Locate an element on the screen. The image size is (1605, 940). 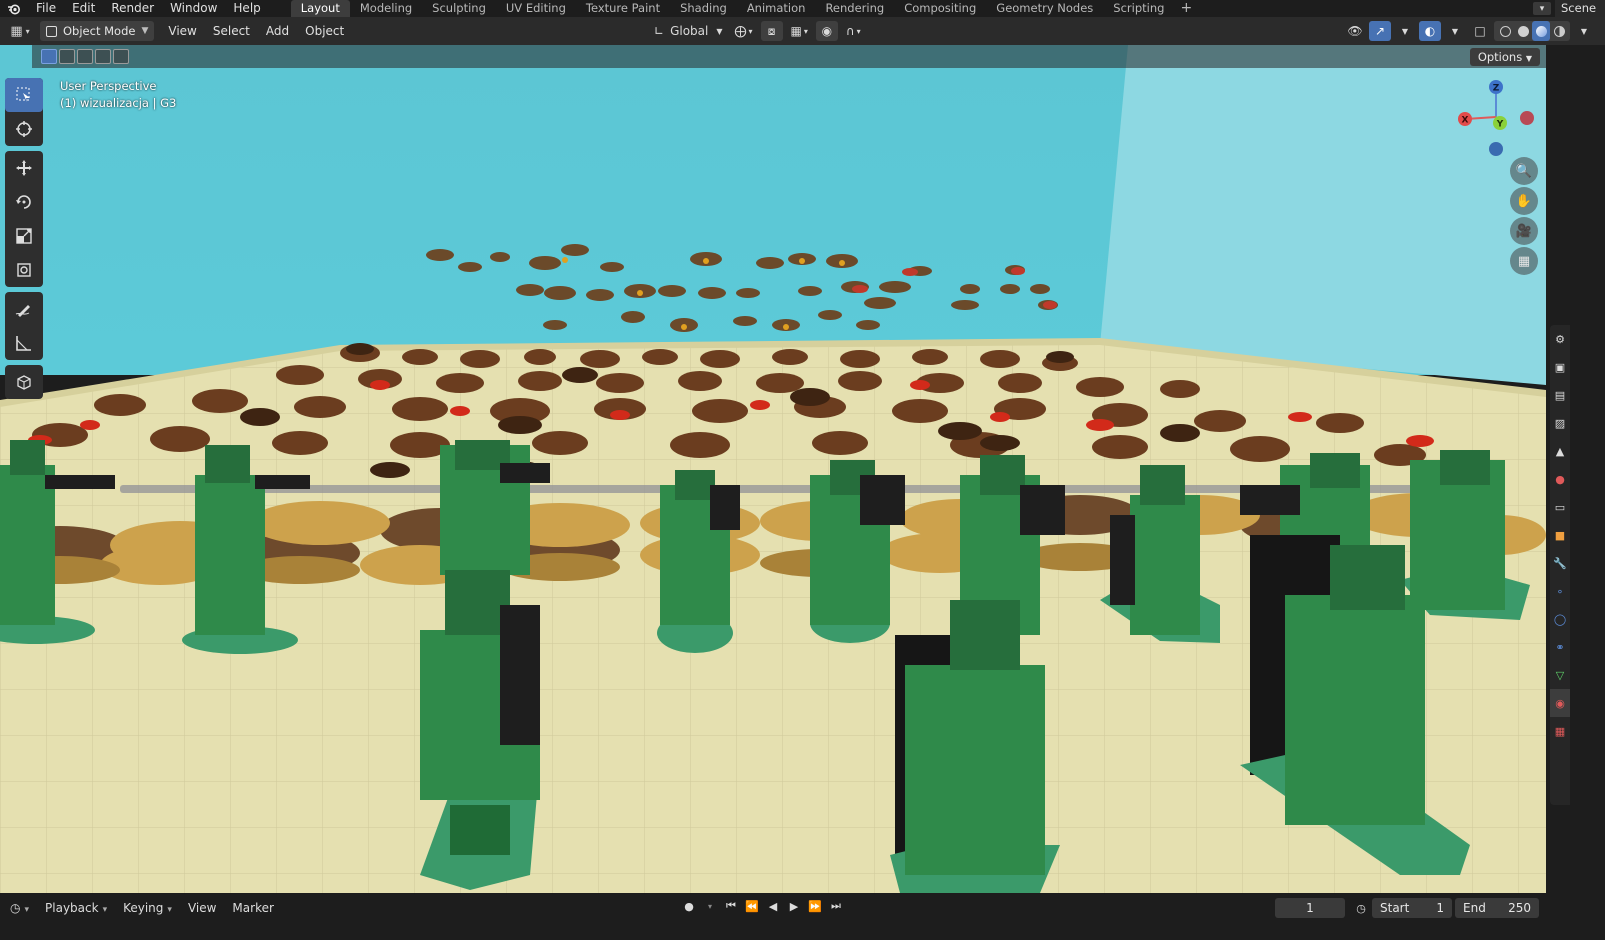
tab-sculpting: Sculpting is located at coordinates (459, 8).